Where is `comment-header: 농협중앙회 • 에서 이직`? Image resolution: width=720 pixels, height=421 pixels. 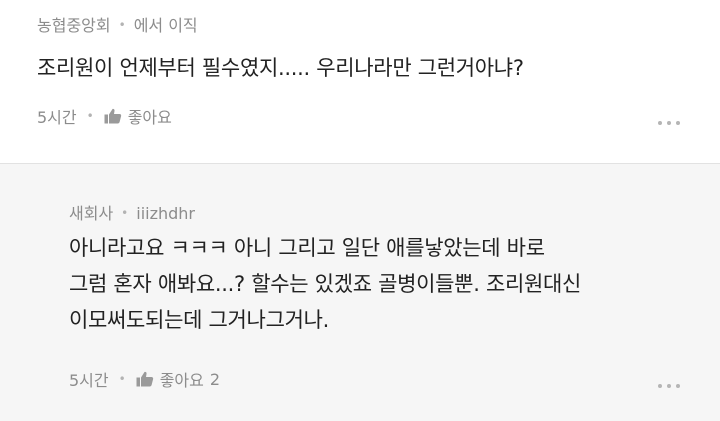 comment-header: 농협중앙회 • 에서 이직 is located at coordinates (117, 24).